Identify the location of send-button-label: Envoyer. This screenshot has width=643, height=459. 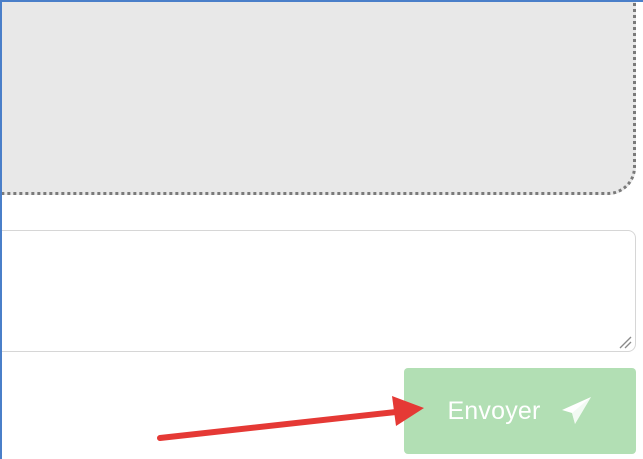
(494, 410).